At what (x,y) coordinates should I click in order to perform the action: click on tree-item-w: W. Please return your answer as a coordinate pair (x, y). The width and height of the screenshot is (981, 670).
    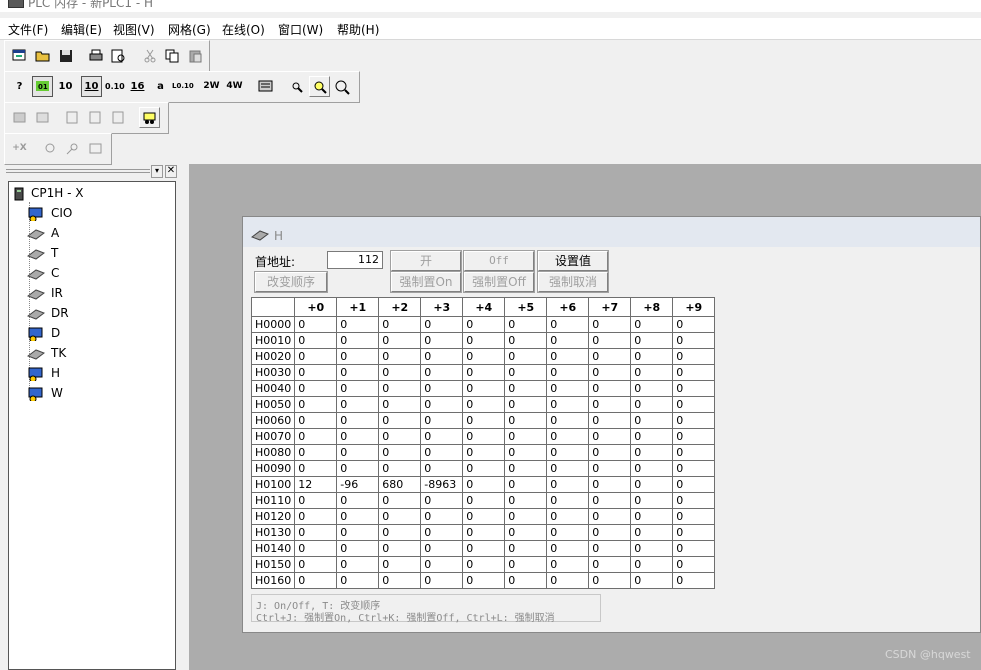
    Looking at the image, I should click on (89, 394).